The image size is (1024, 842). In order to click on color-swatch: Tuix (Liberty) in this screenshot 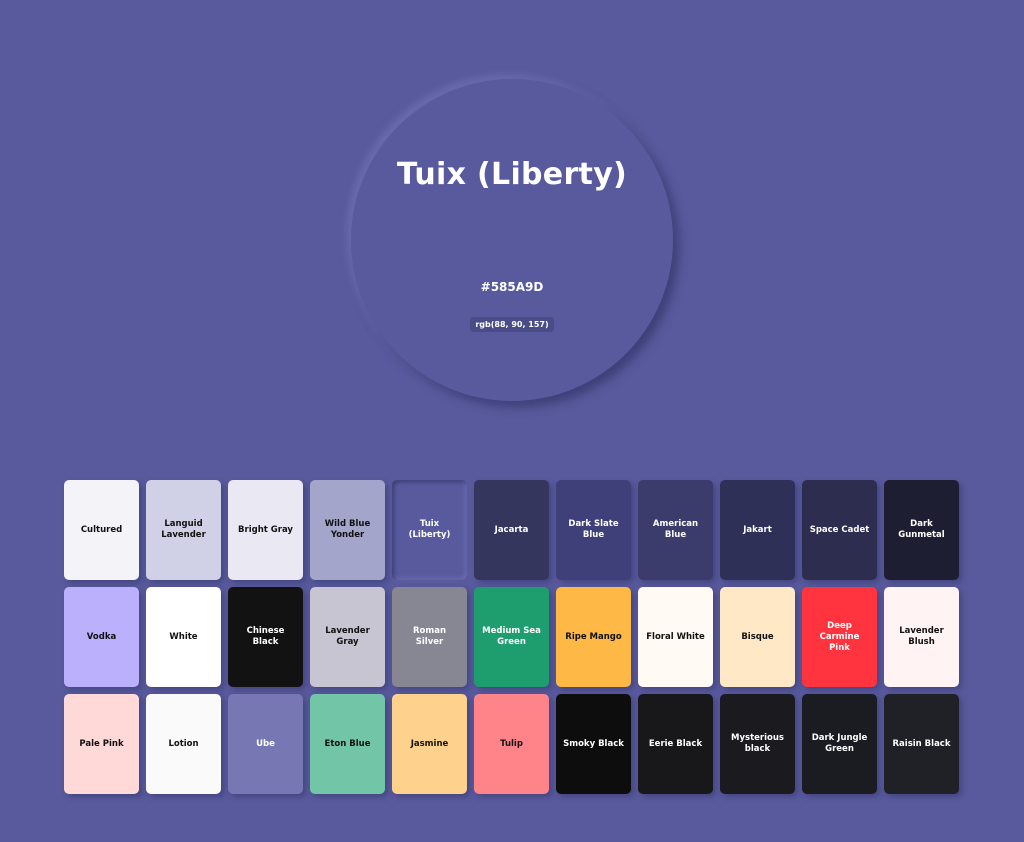, I will do `click(429, 530)`.